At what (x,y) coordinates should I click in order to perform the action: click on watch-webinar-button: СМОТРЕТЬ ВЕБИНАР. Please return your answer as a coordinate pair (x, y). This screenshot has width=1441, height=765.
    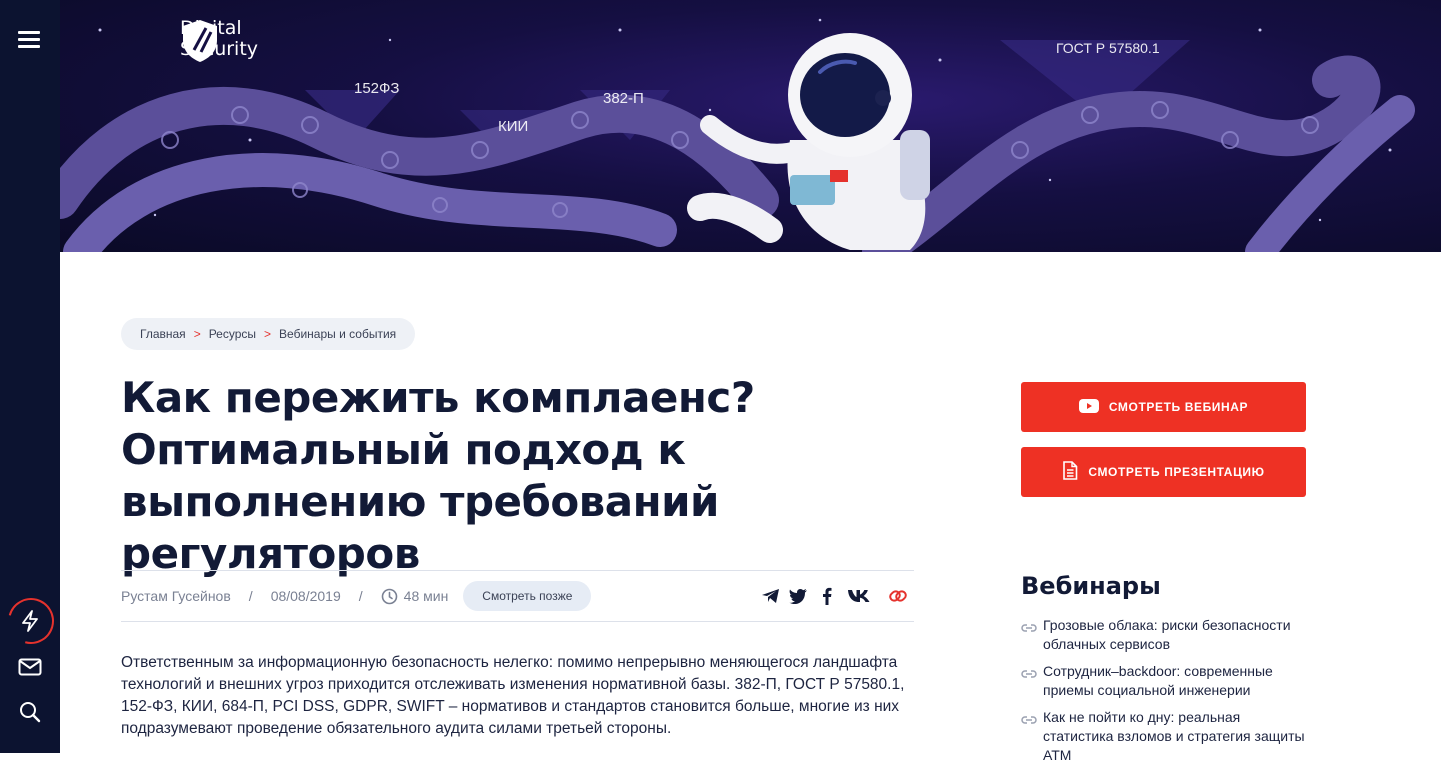
    Looking at the image, I should click on (1163, 407).